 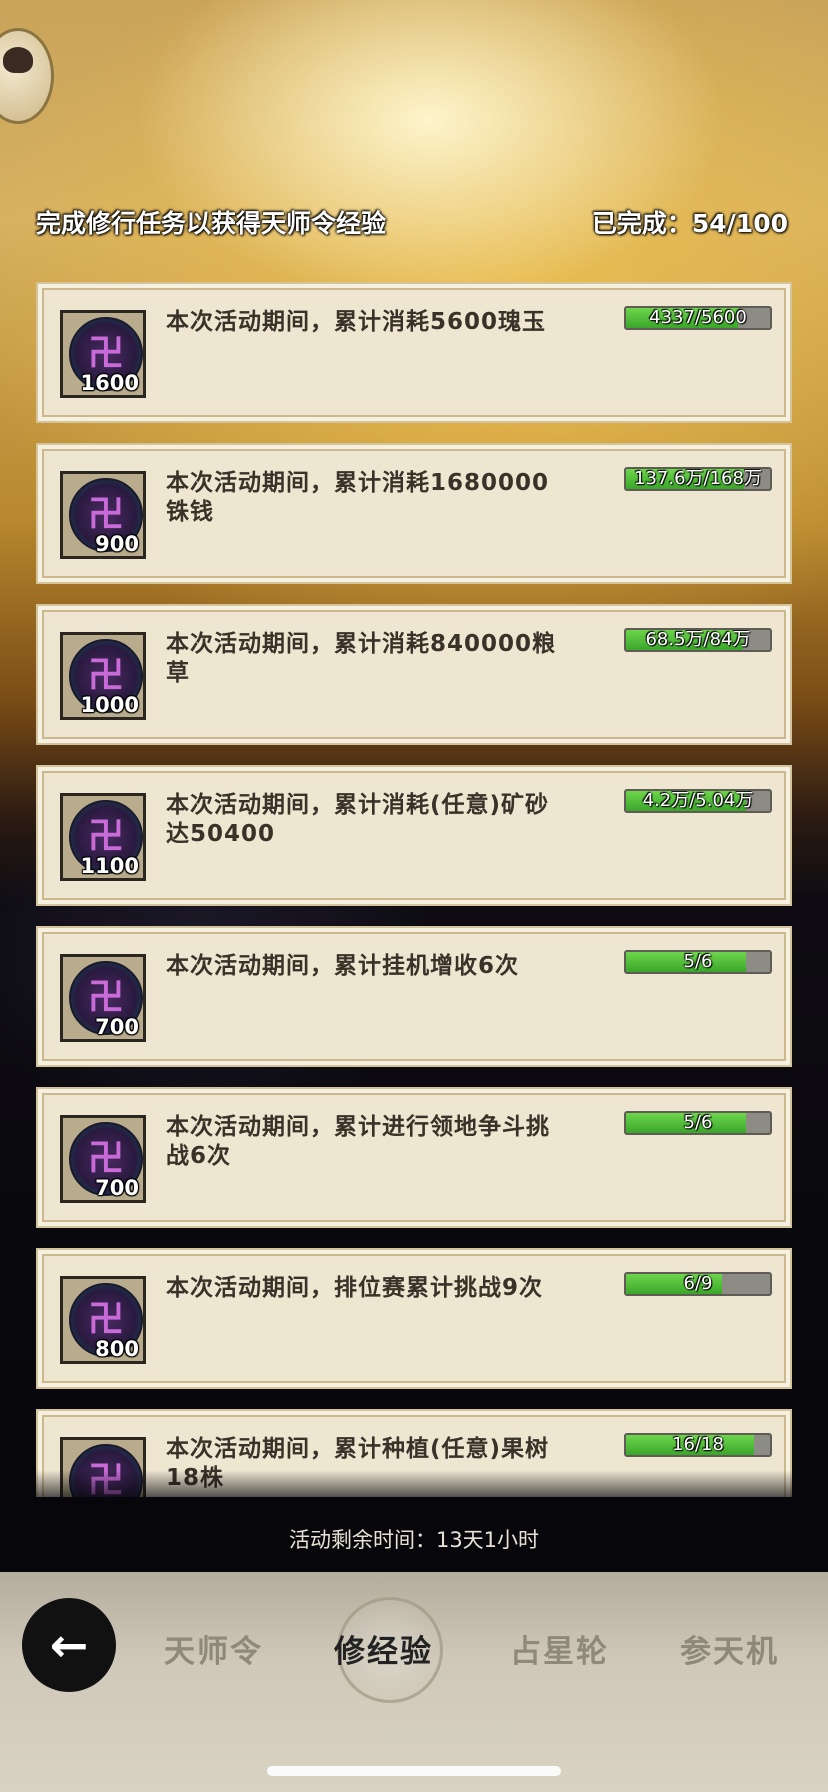 What do you see at coordinates (414, 1771) in the screenshot?
I see `home-indicator` at bounding box center [414, 1771].